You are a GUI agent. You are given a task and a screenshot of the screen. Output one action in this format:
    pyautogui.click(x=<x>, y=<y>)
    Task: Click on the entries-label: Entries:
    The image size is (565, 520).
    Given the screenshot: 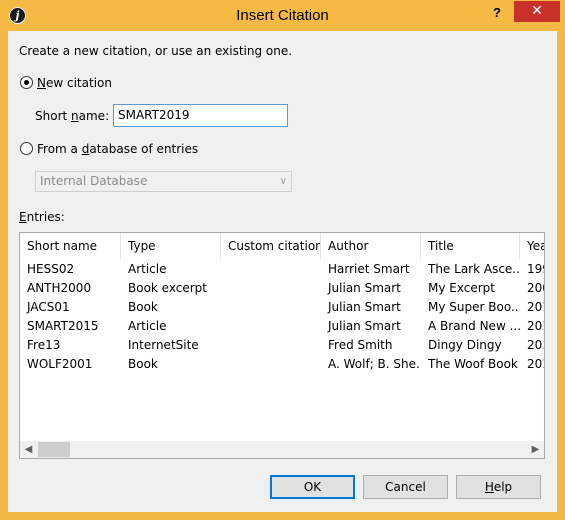 What is the action you would take?
    pyautogui.click(x=42, y=217)
    